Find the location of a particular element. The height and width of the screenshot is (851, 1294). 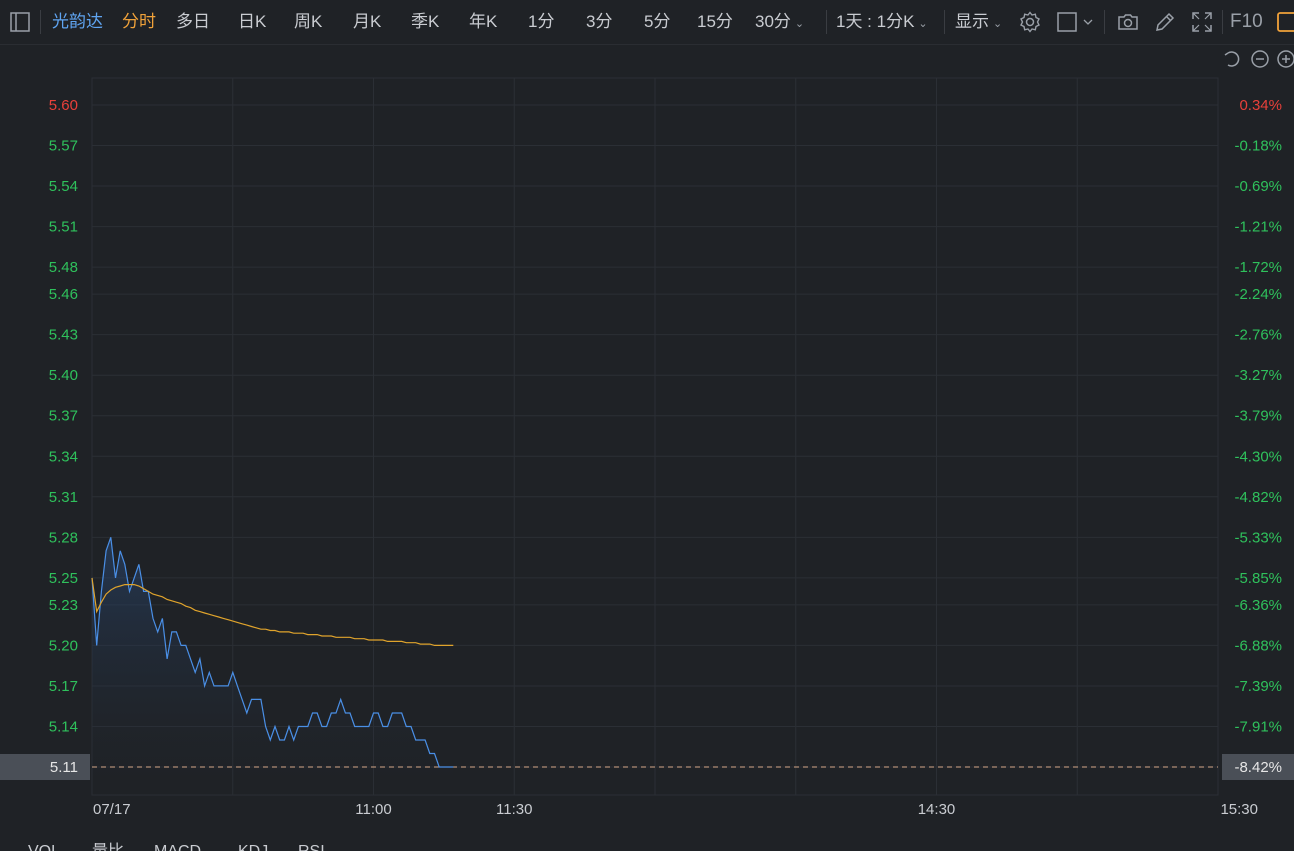

price-tick-label: 5.25 is located at coordinates (63, 578).